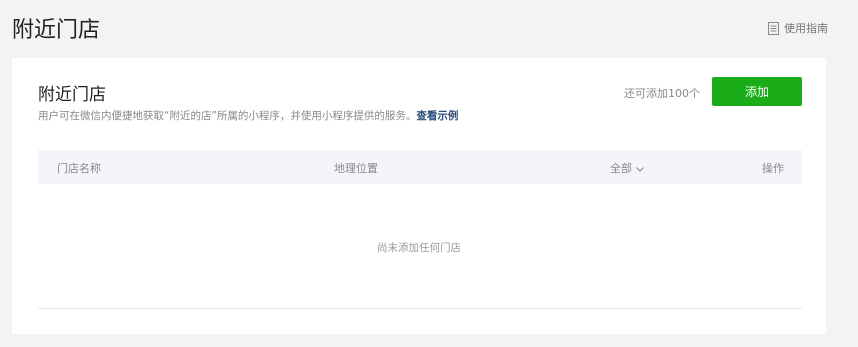 The width and height of the screenshot is (858, 347). I want to click on status-filter-dropdown: 全部, so click(627, 168).